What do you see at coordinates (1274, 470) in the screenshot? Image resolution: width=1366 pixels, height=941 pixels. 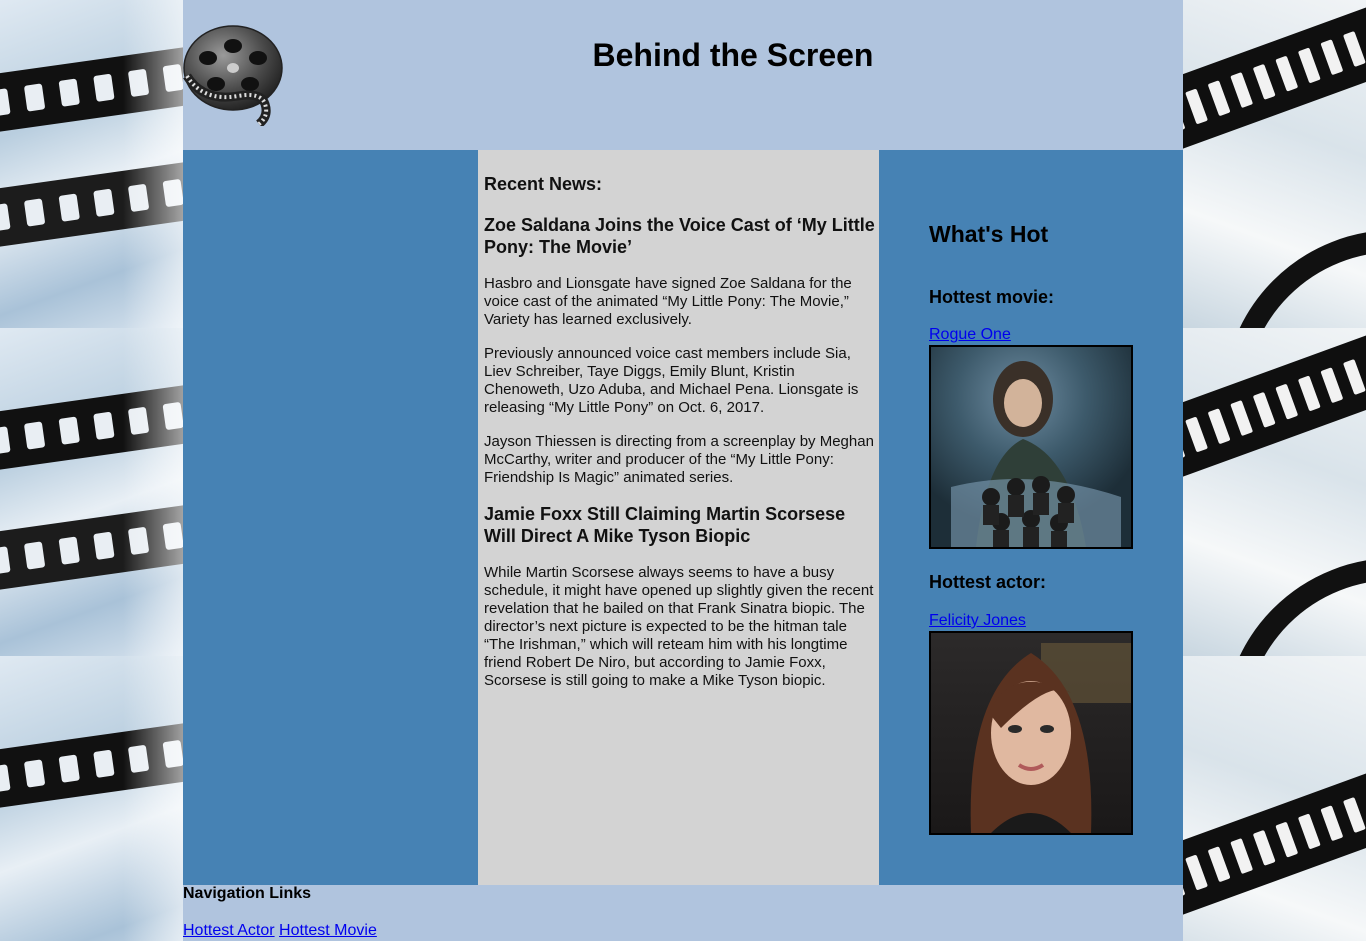 I see `background-film-strip-right` at bounding box center [1274, 470].